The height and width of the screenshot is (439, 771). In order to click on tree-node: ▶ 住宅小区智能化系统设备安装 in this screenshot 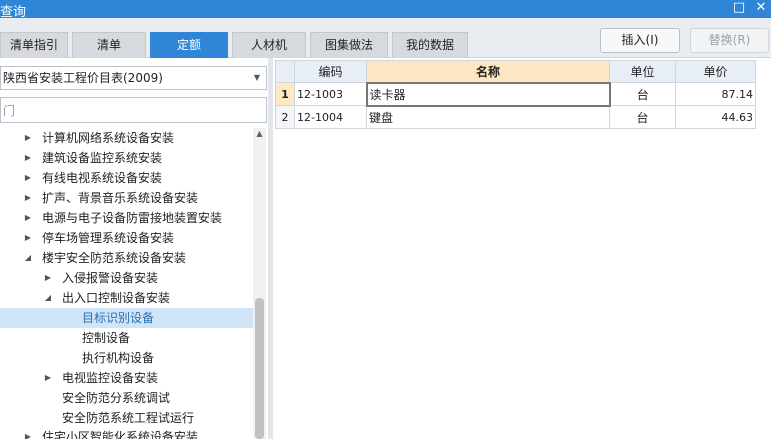, I will do `click(126, 433)`.